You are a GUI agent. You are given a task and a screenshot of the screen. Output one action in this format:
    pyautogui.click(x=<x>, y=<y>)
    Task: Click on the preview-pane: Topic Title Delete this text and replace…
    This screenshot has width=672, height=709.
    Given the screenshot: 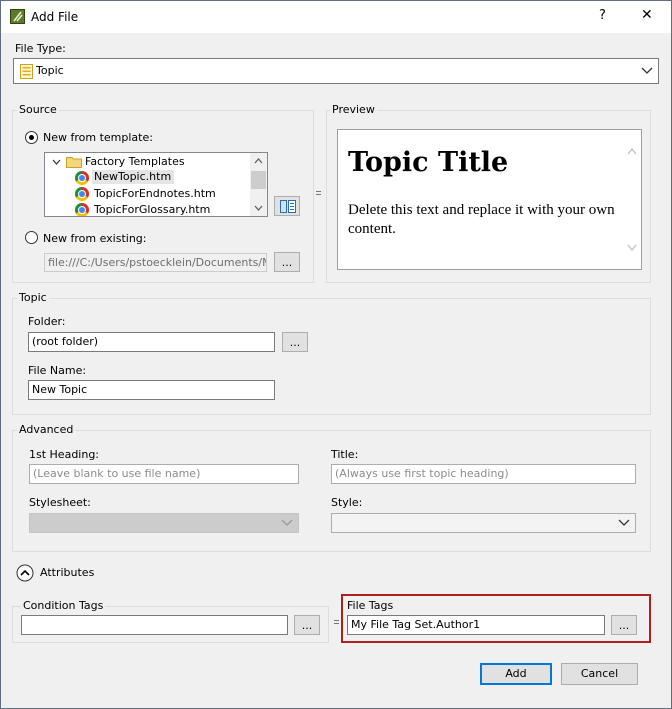 What is the action you would take?
    pyautogui.click(x=489, y=199)
    